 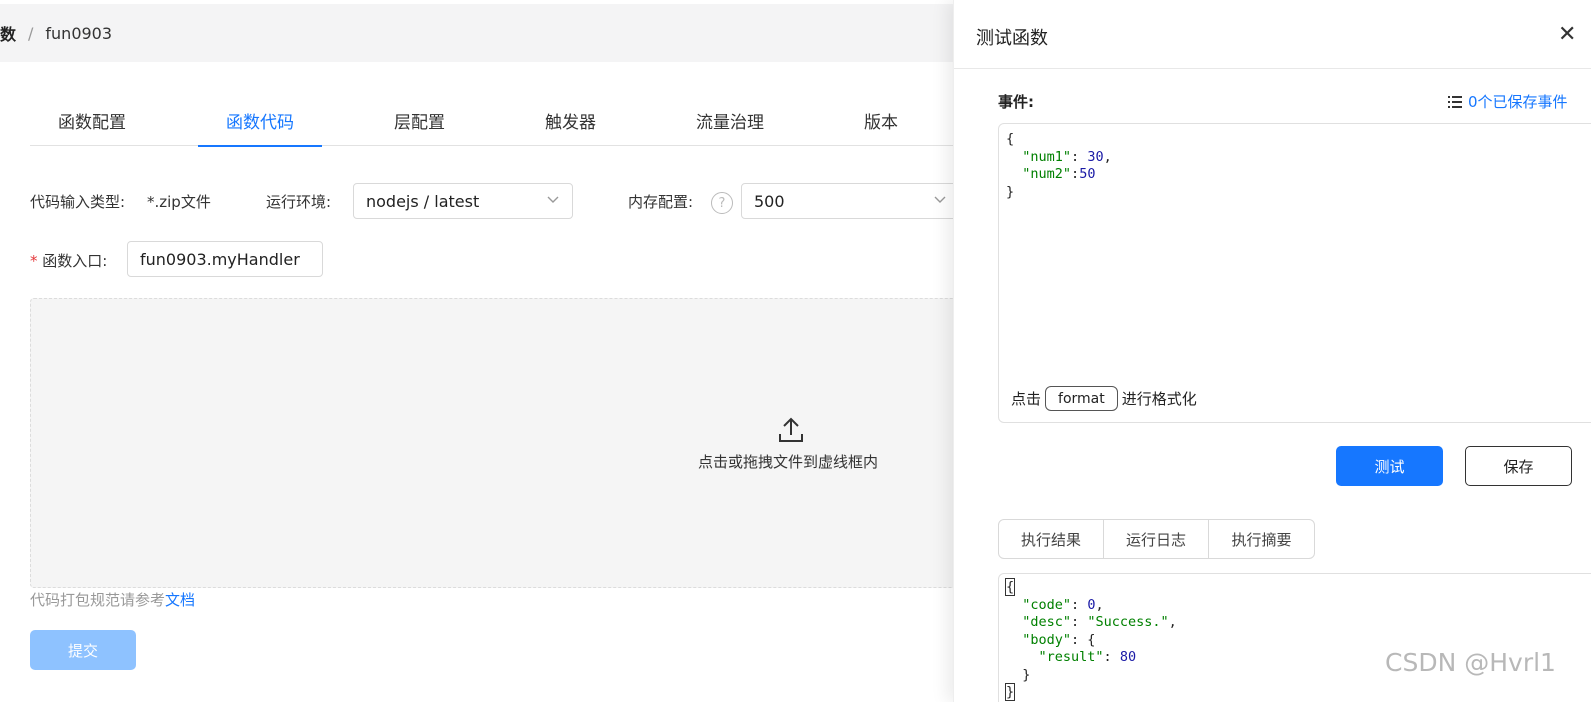 What do you see at coordinates (722, 203) in the screenshot?
I see `help-icon: ?` at bounding box center [722, 203].